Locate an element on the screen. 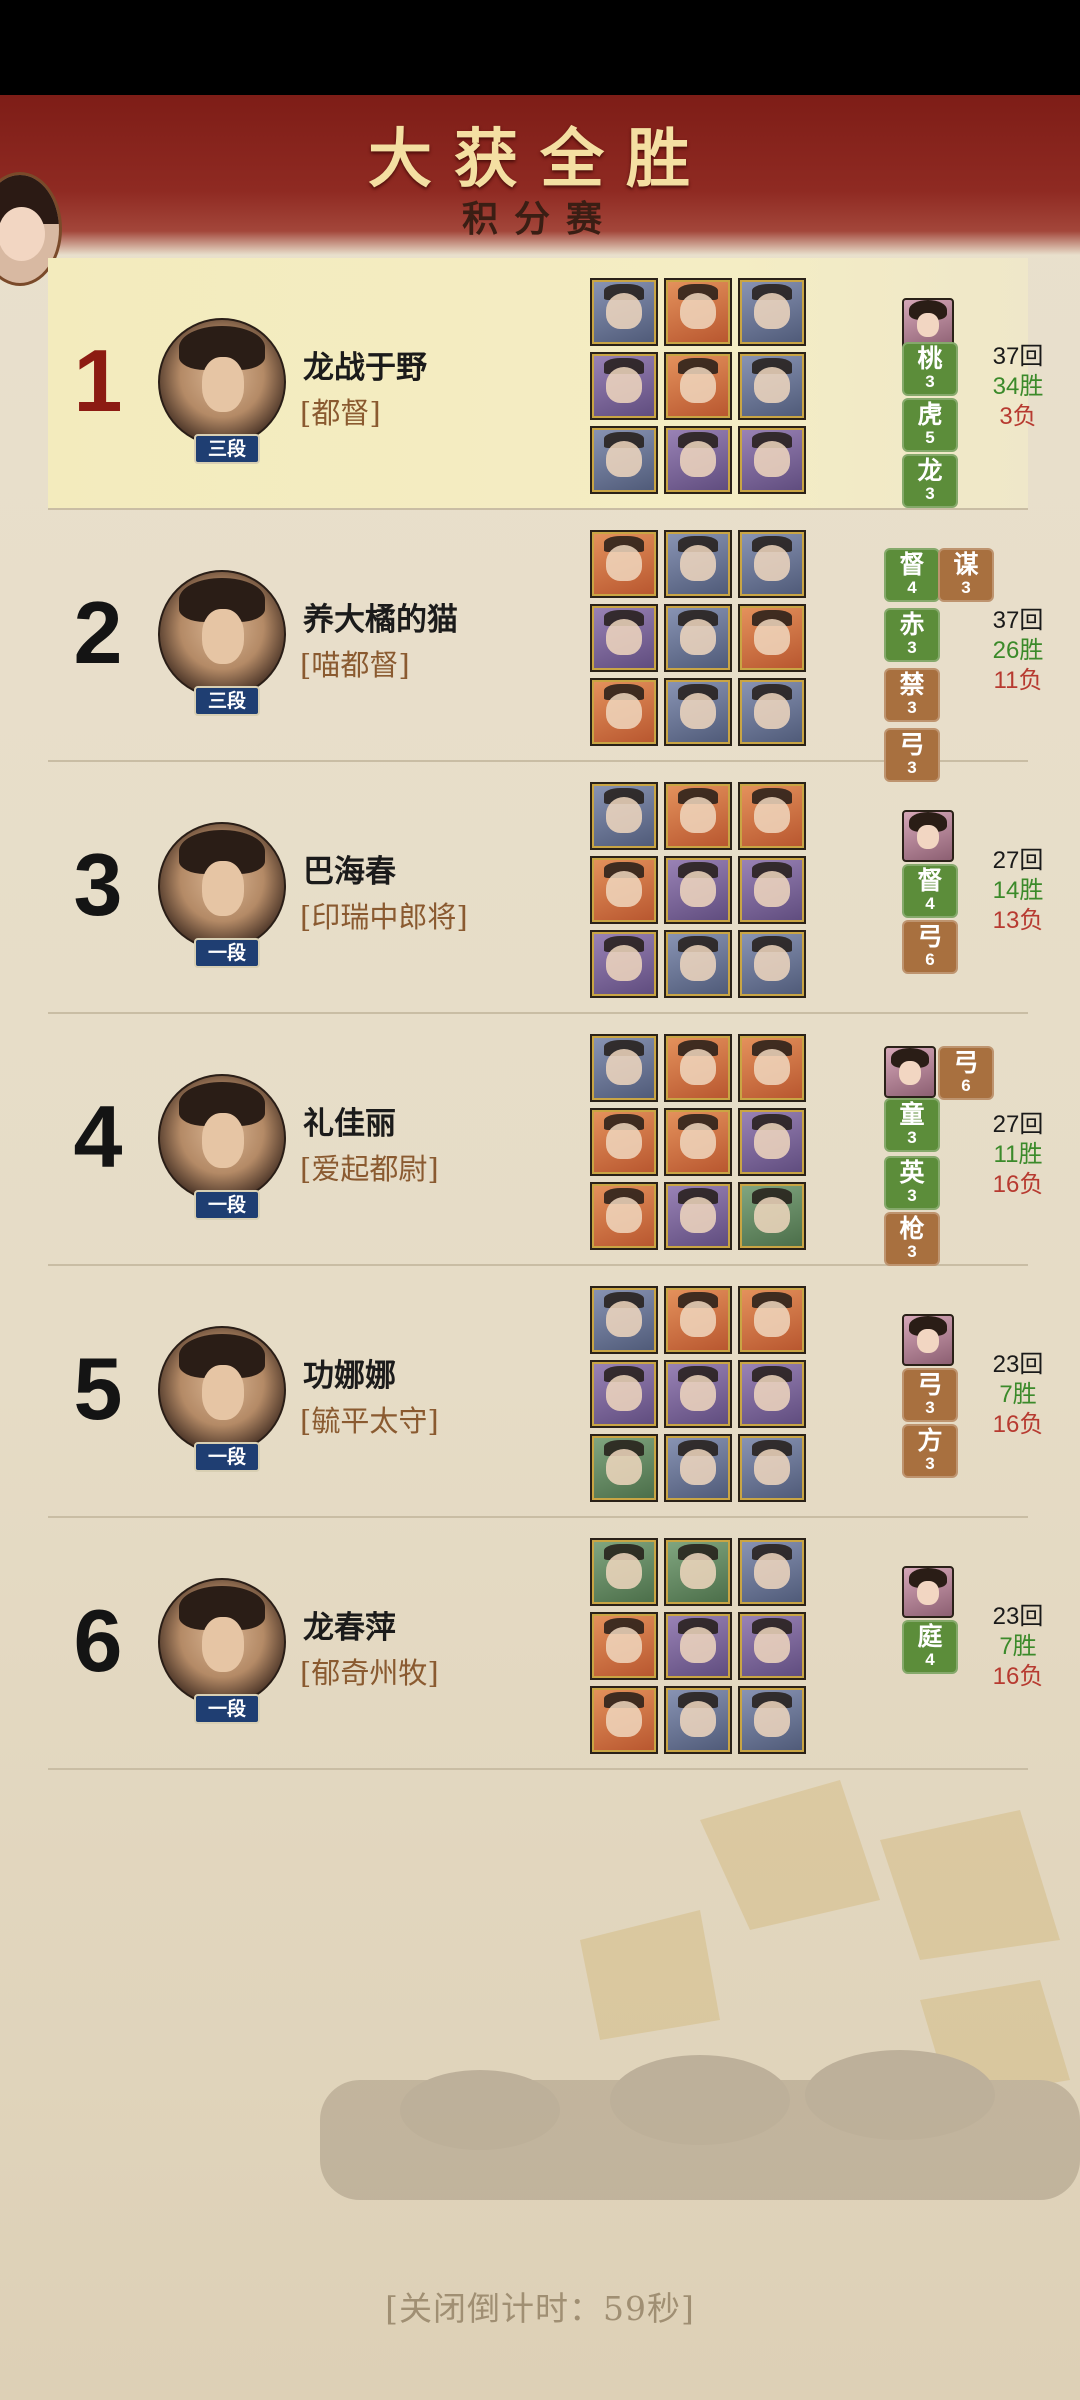 This screenshot has height=2400, width=1080. synergy-tag: 方3 is located at coordinates (930, 1451).